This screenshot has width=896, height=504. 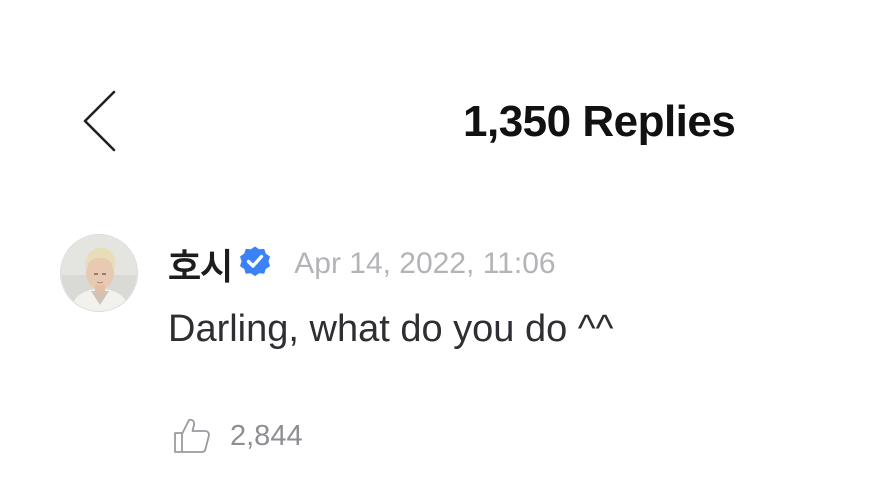 I want to click on chevron-left-icon, so click(x=99, y=121).